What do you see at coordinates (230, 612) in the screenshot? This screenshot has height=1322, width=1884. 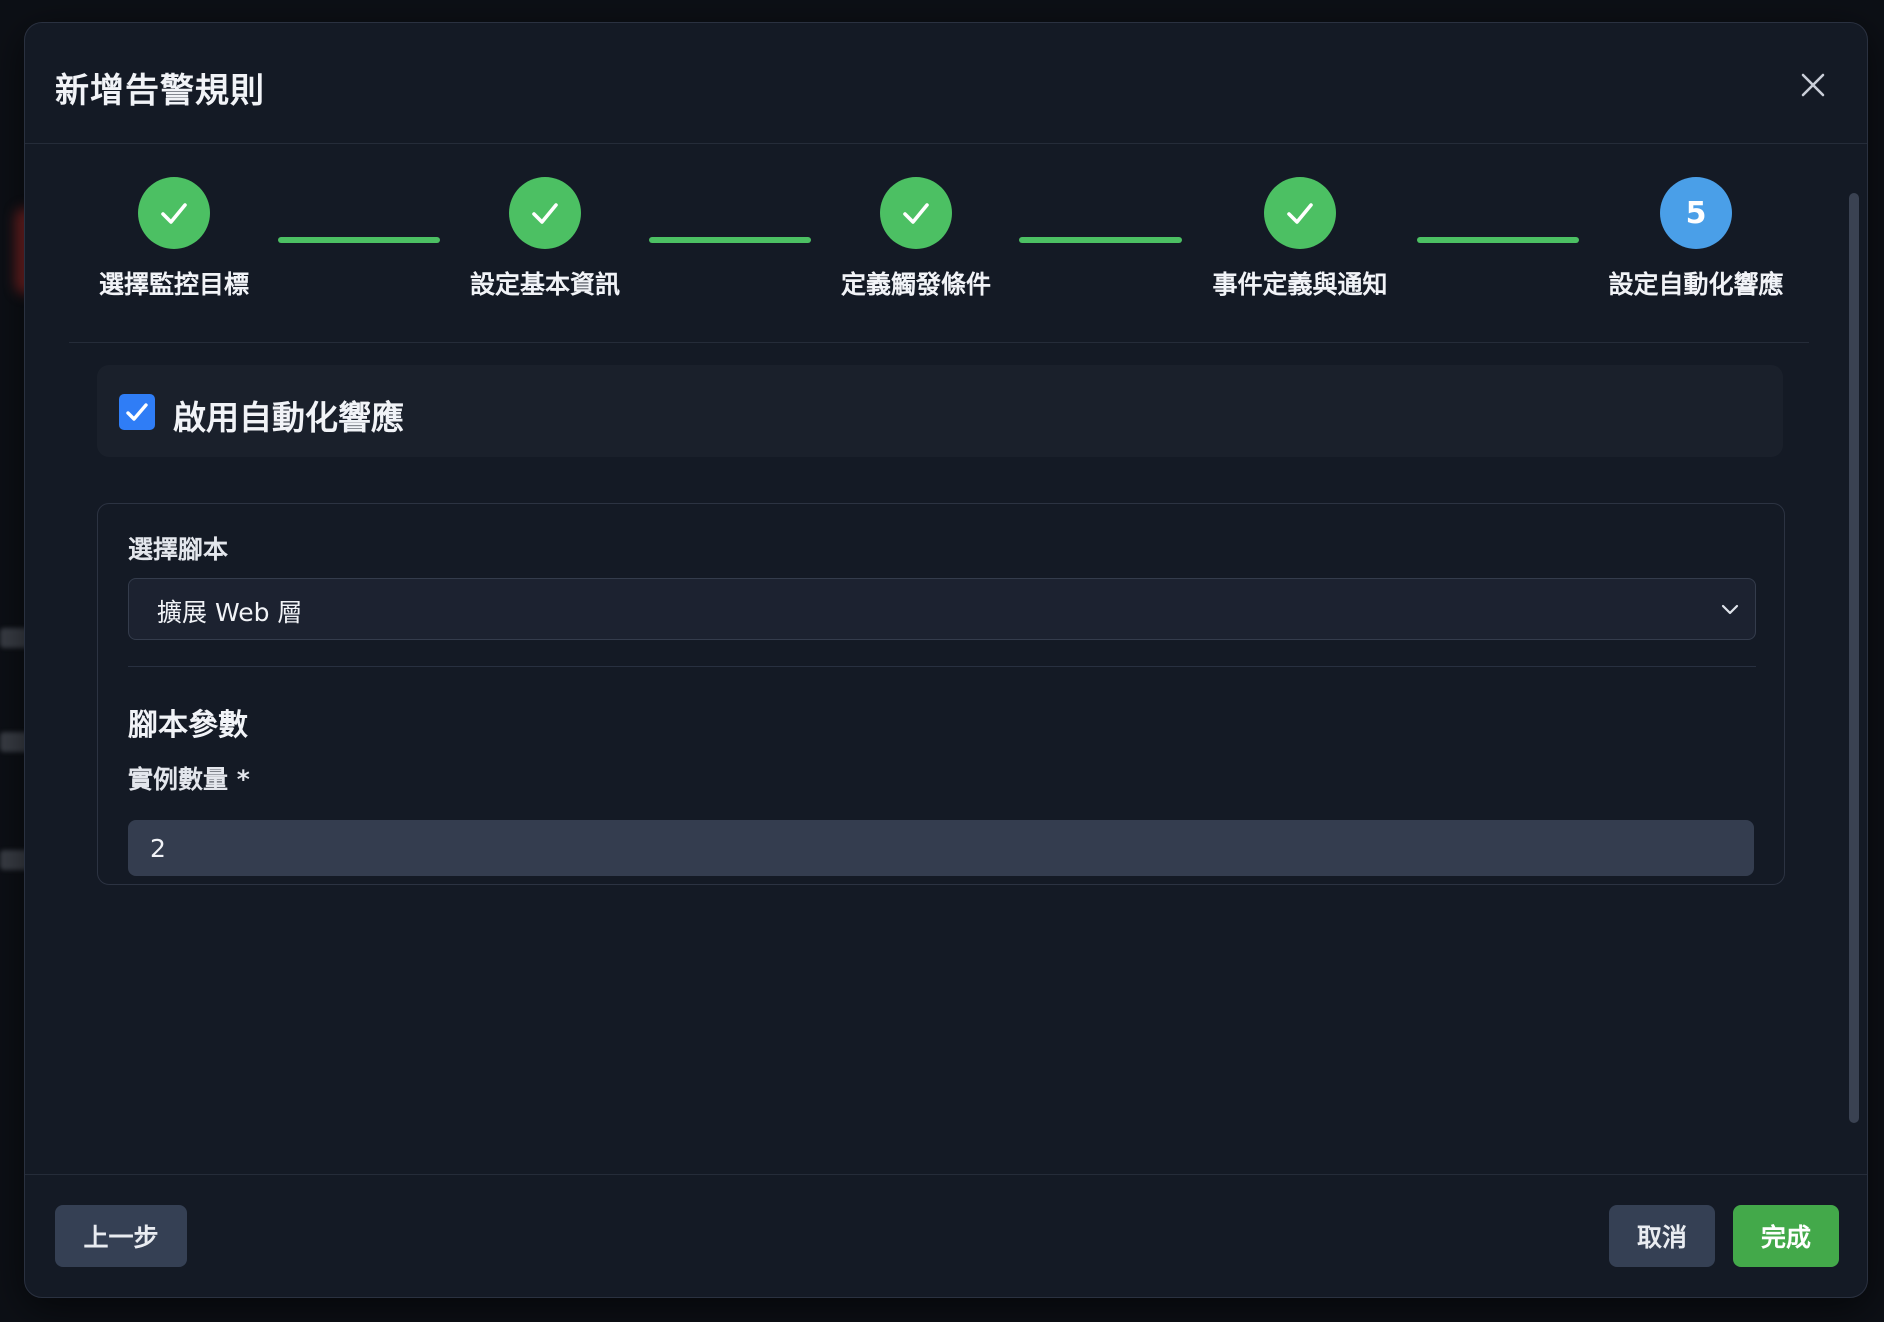 I see `script-select-value: 擴展 Web 層` at bounding box center [230, 612].